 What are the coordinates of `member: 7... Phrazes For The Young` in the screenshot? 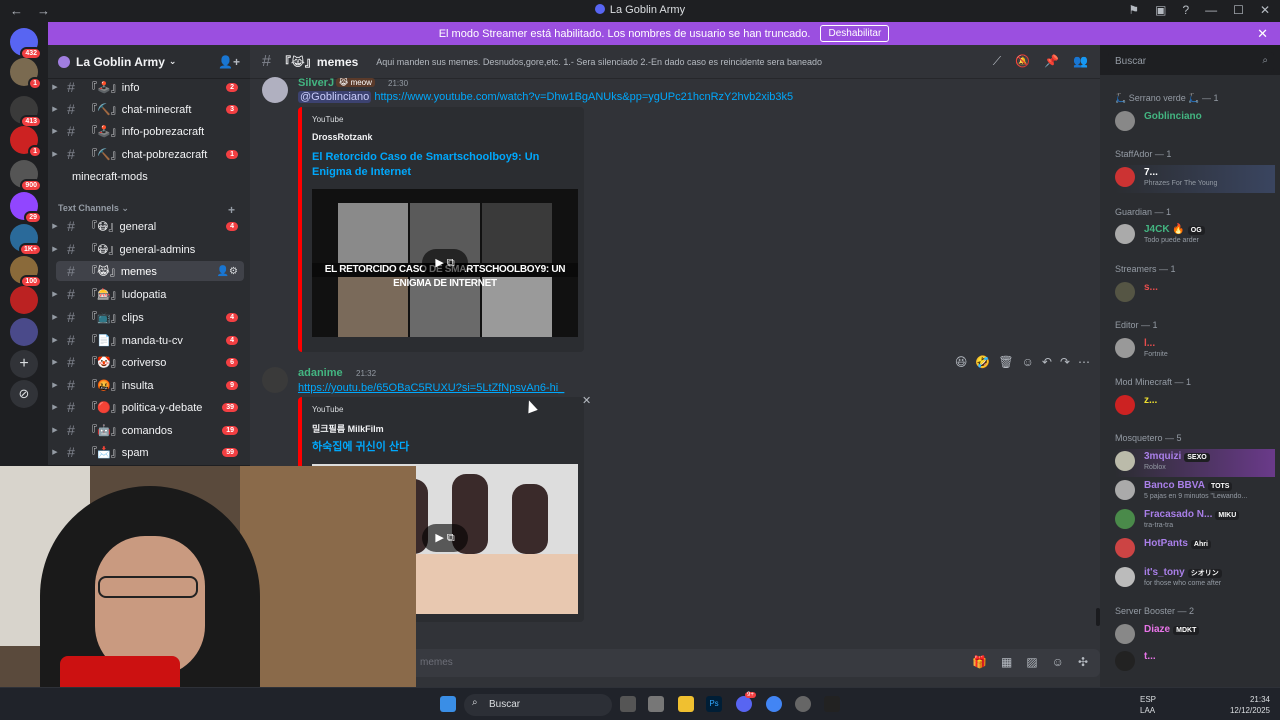 It's located at (1195, 179).